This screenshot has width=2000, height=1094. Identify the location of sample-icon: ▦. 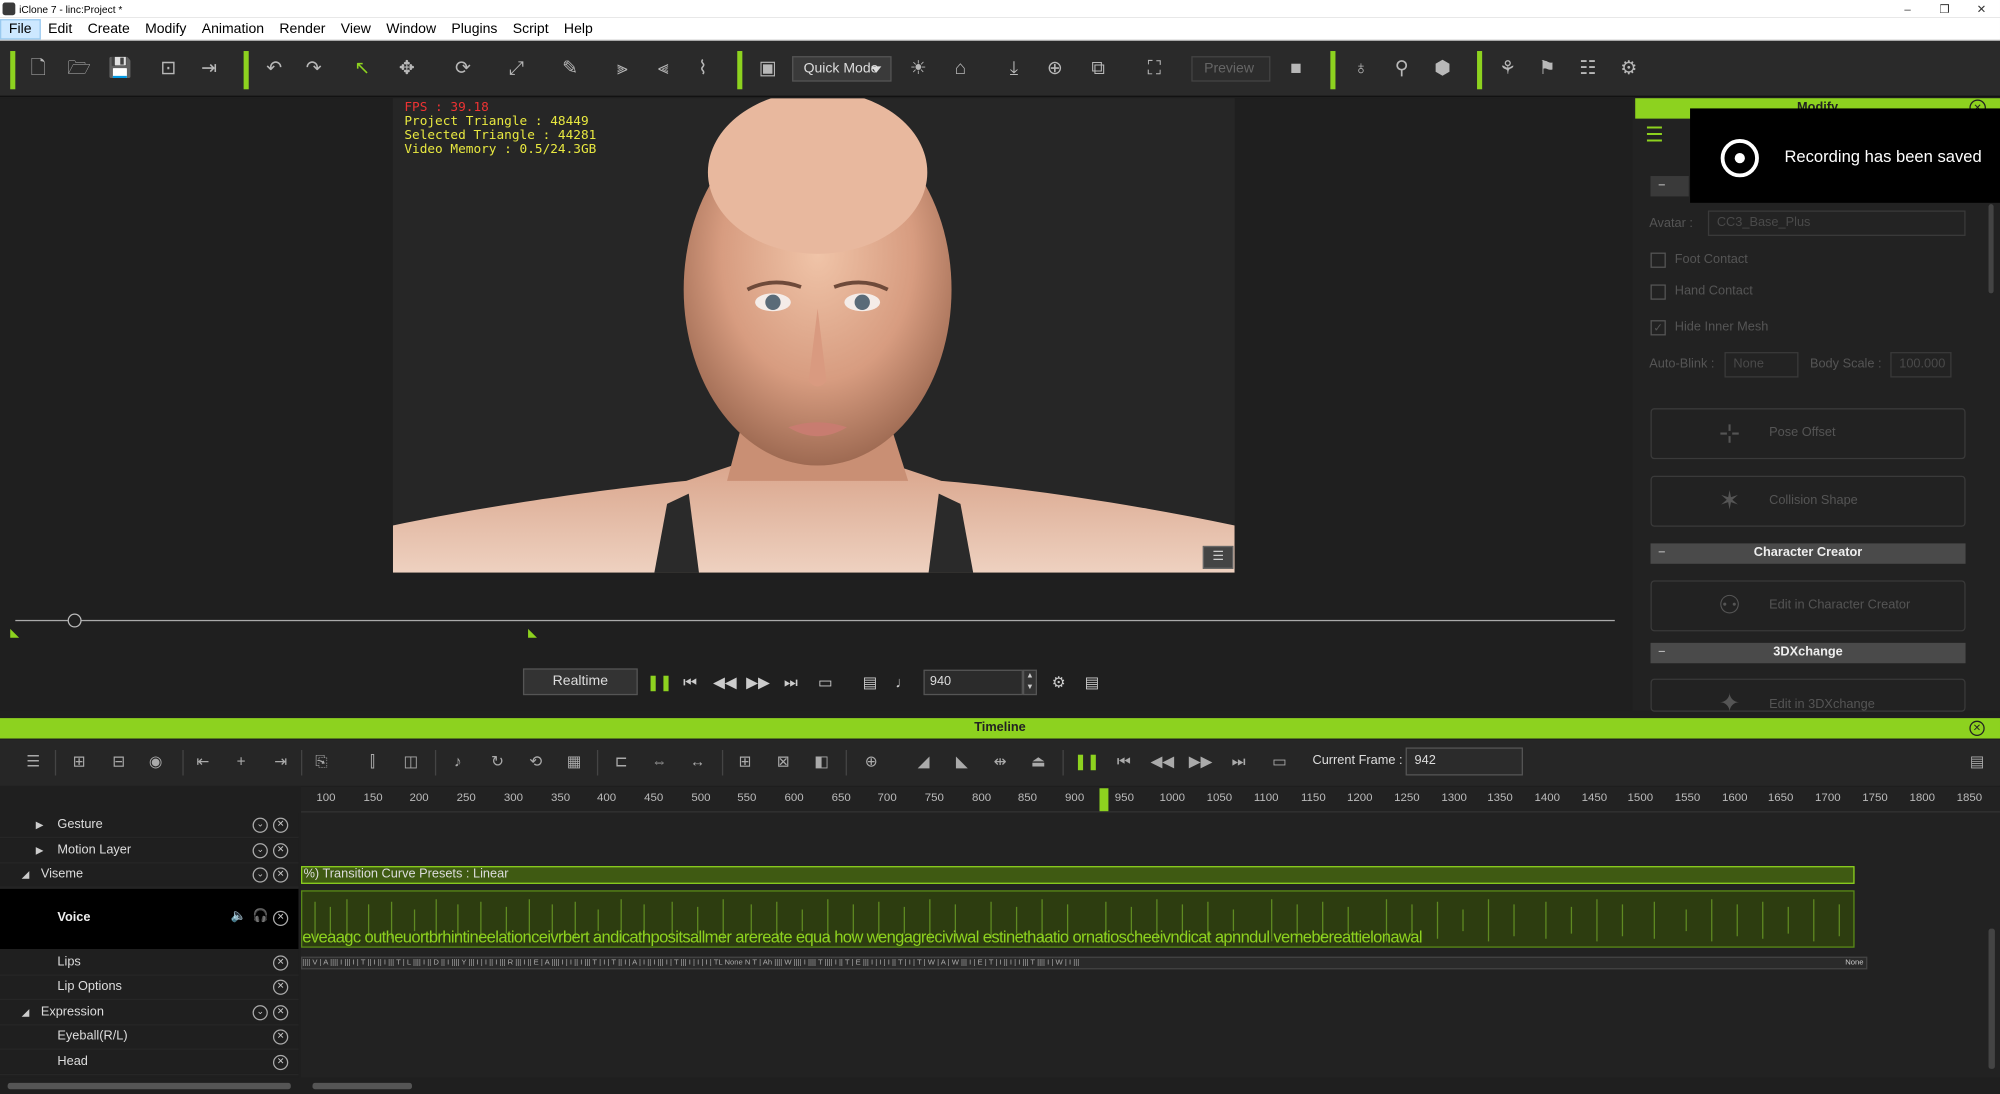
(573, 761).